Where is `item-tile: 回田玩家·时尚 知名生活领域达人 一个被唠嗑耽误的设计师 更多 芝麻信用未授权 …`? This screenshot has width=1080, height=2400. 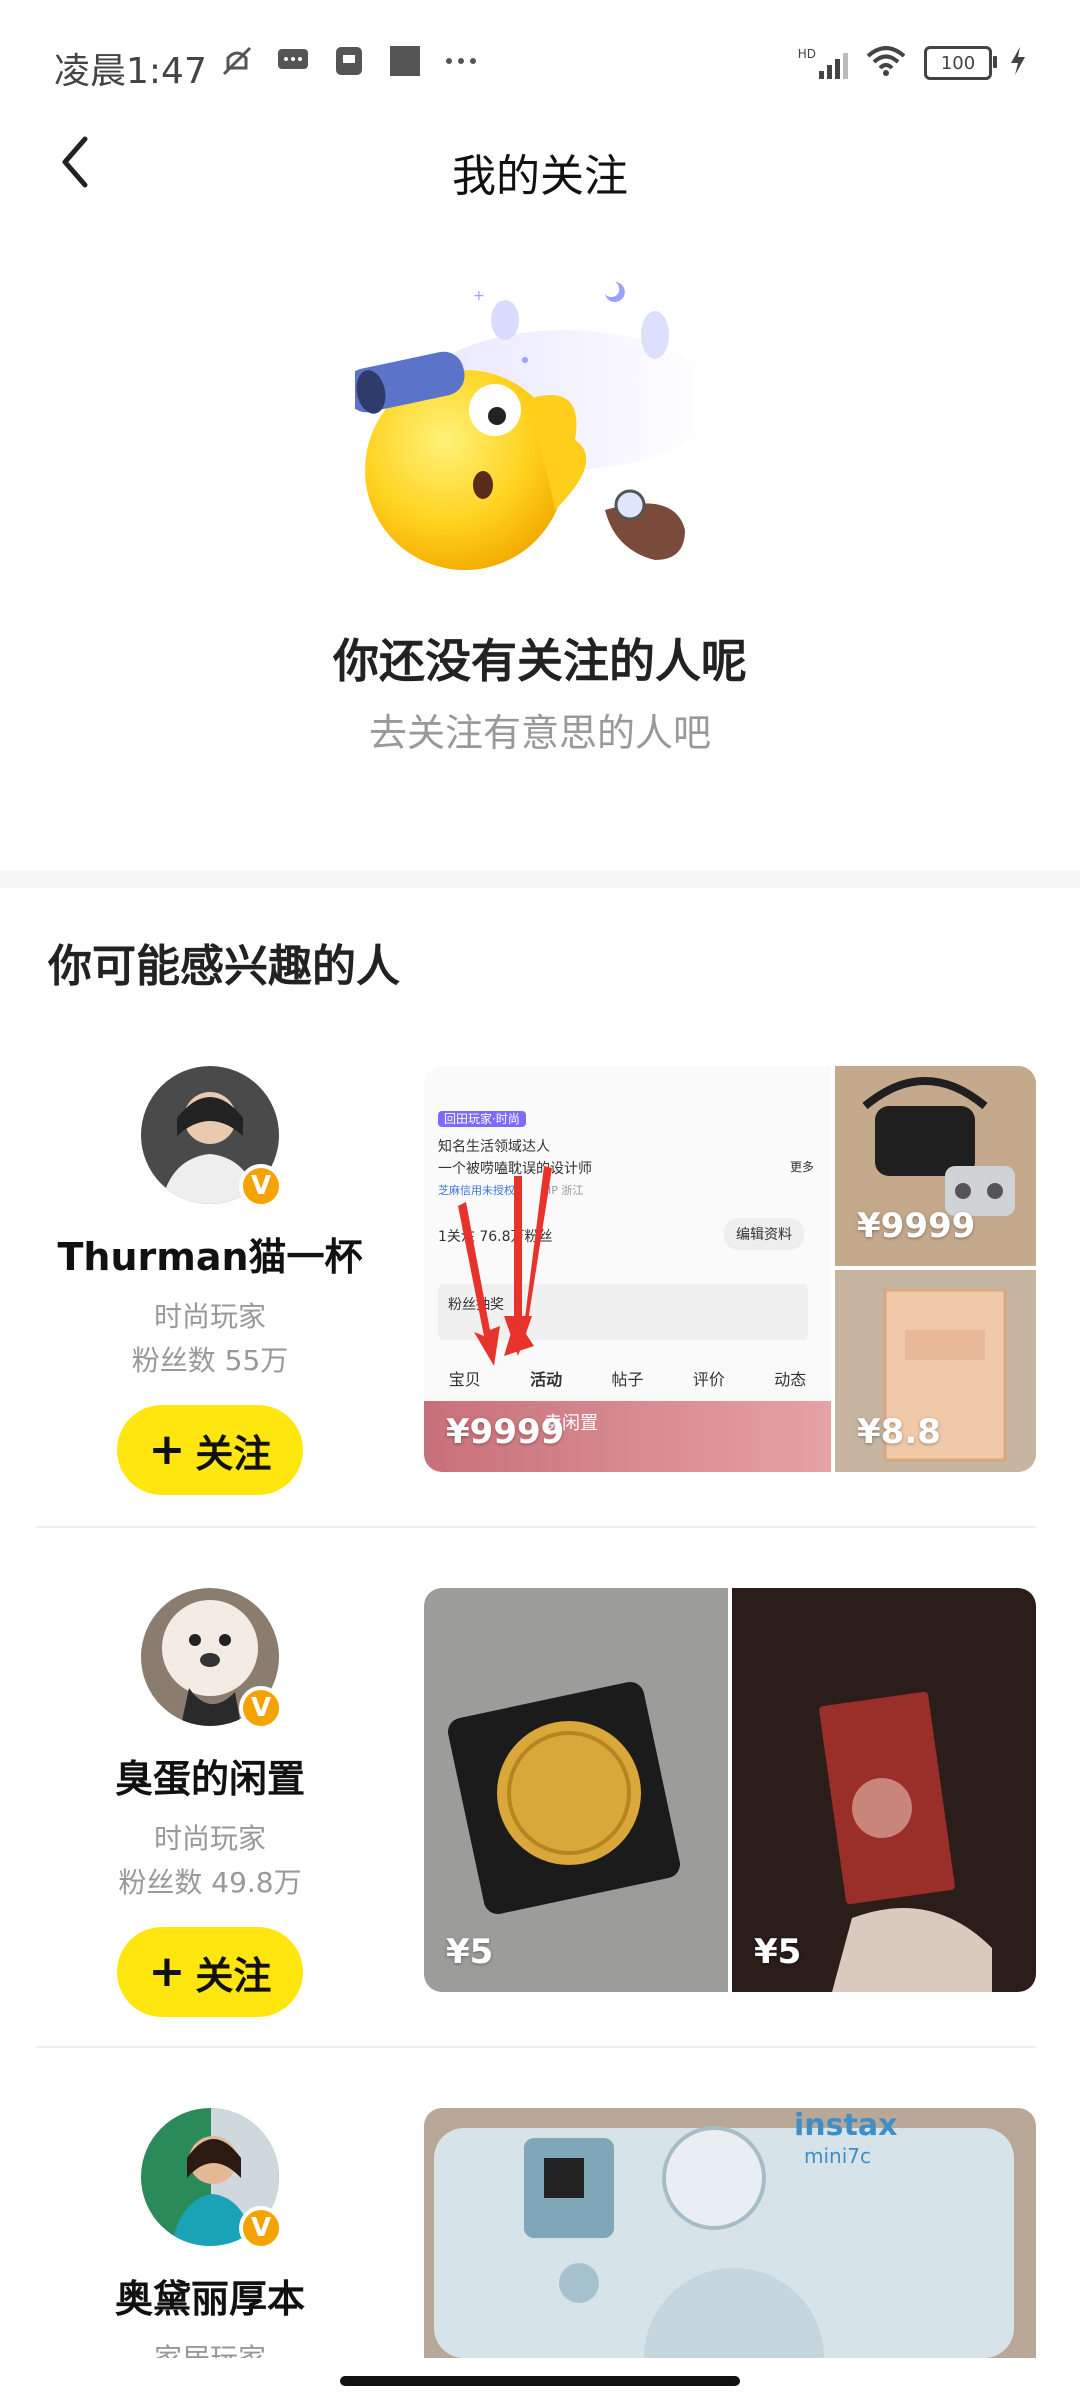
item-tile: 回田玩家·时尚 知名生活领域达人 一个被唠嗑耽误的设计师 更多 芝麻信用未授权 … is located at coordinates (627, 1269).